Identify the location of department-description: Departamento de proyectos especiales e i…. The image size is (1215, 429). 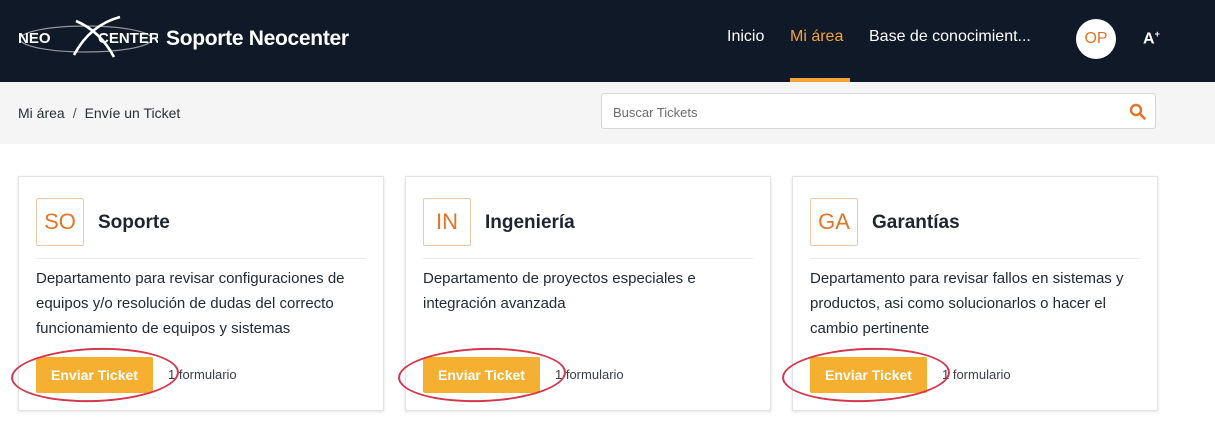
(559, 291).